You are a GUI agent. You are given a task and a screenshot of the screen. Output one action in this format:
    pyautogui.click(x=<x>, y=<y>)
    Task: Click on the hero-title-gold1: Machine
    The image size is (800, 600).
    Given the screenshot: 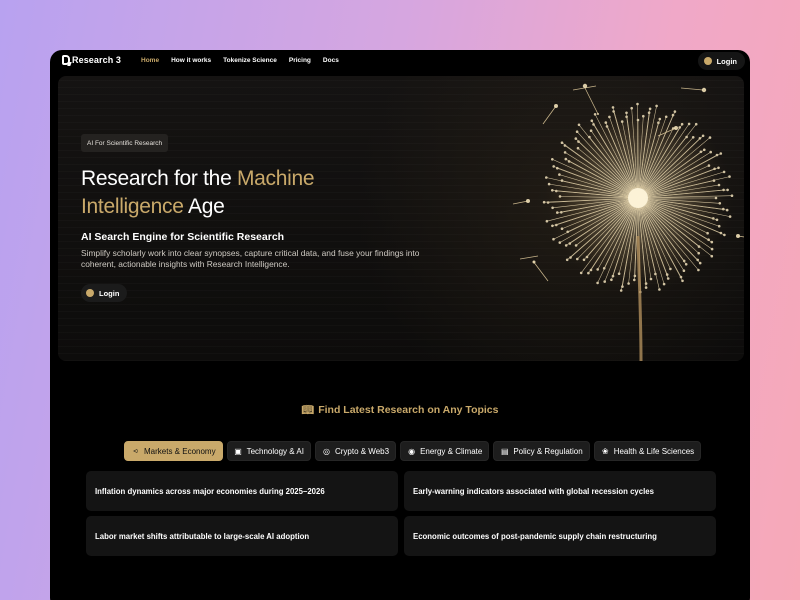 What is the action you would take?
    pyautogui.click(x=275, y=178)
    